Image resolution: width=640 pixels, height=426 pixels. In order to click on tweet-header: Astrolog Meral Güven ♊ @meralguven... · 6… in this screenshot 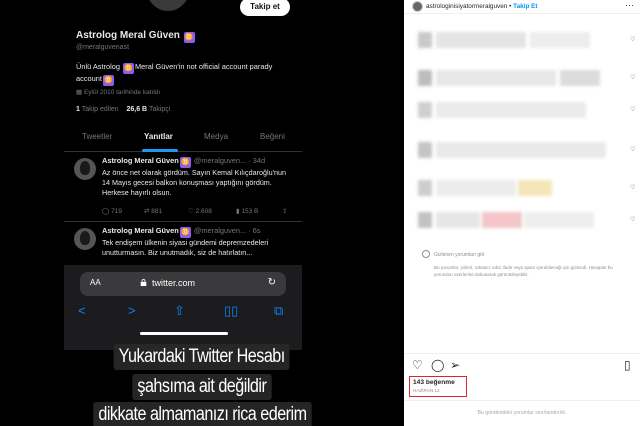, I will do `click(181, 232)`.